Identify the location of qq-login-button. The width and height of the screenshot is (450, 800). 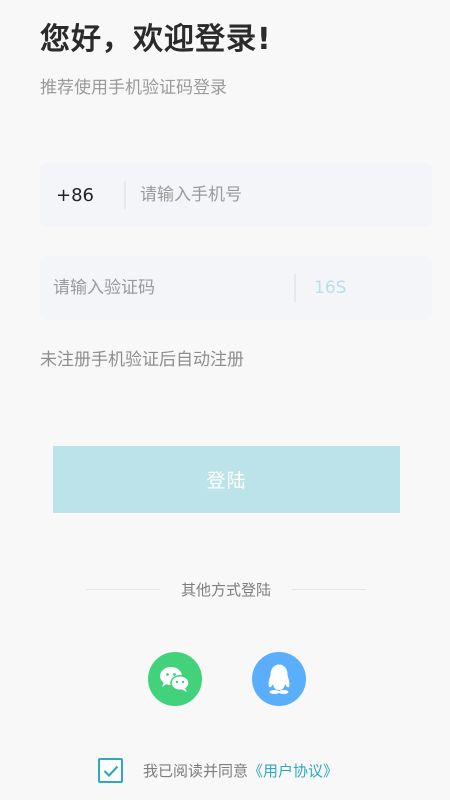
(279, 679).